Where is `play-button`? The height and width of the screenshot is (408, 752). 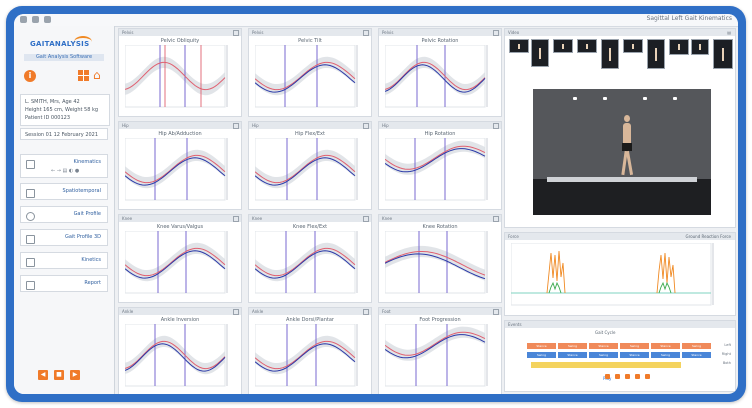 play-button is located at coordinates (627, 376).